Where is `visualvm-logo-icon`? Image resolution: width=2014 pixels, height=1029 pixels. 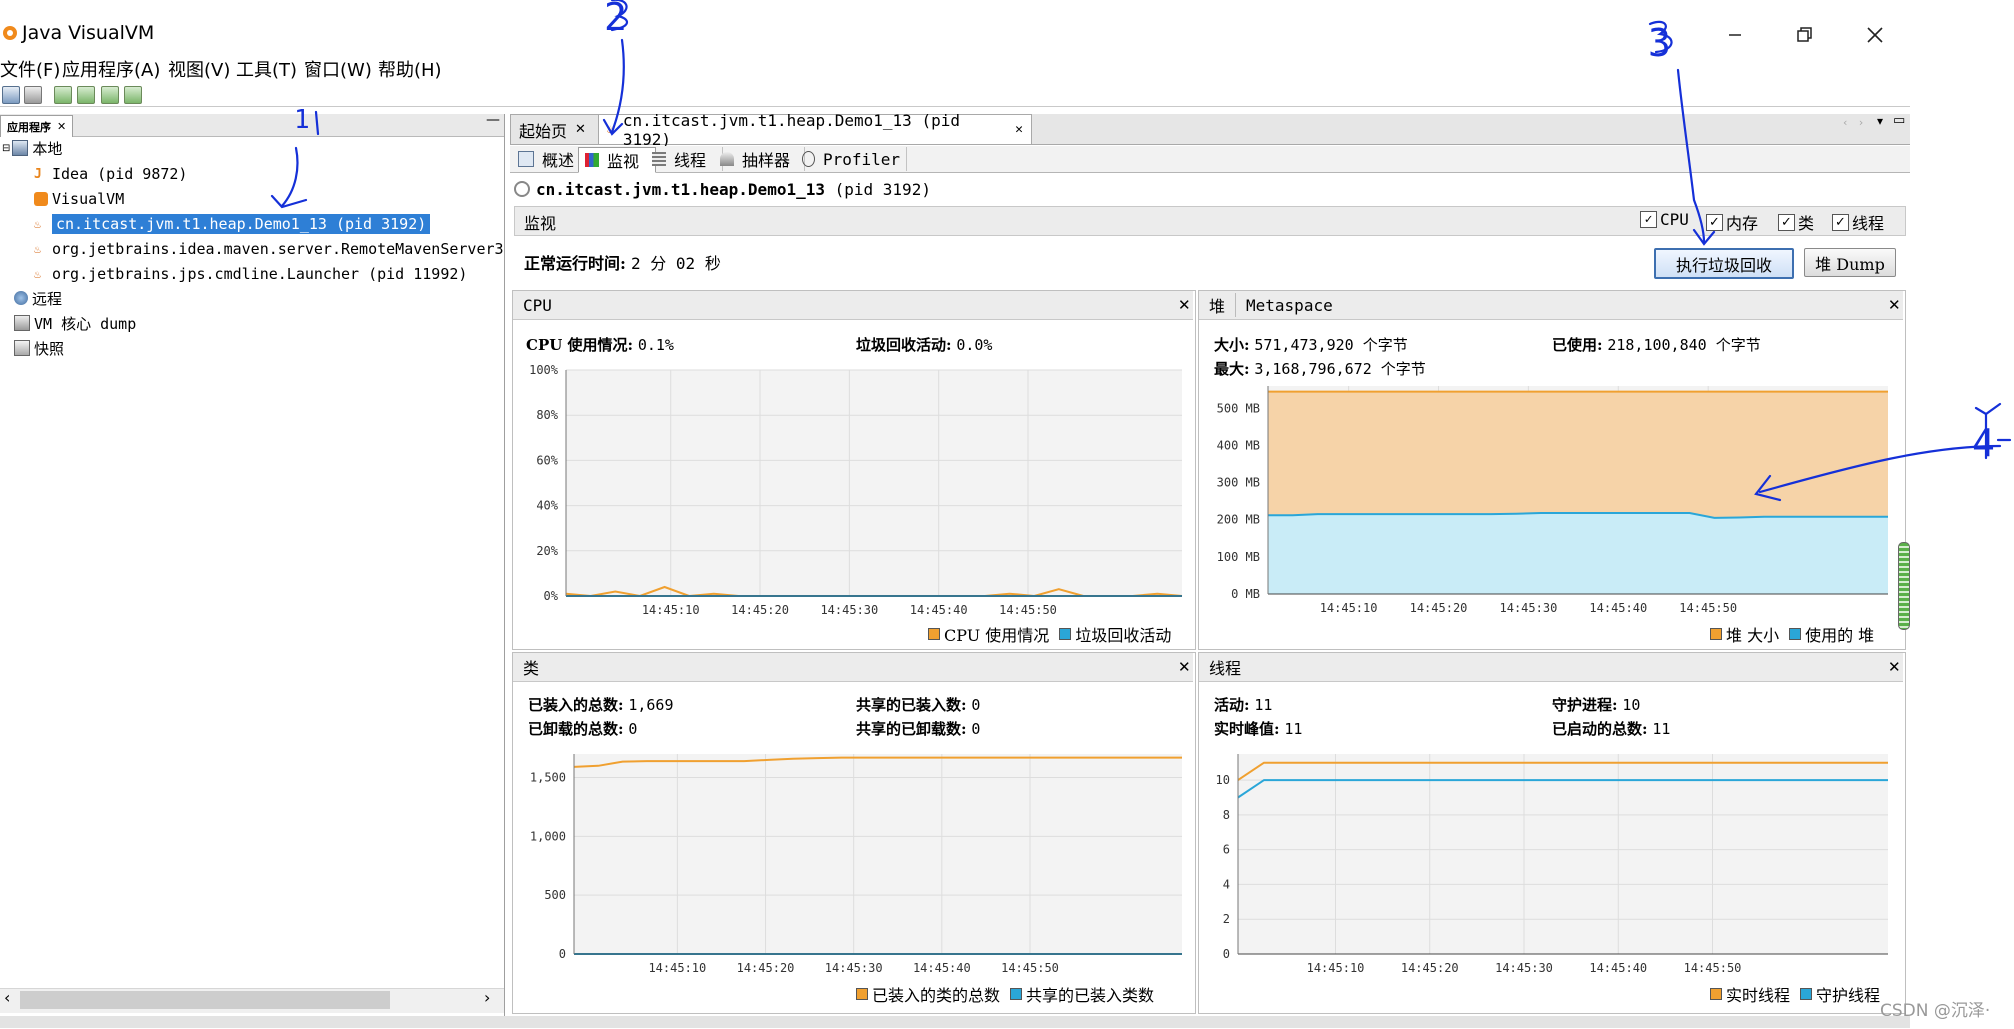
visualvm-logo-icon is located at coordinates (10, 33).